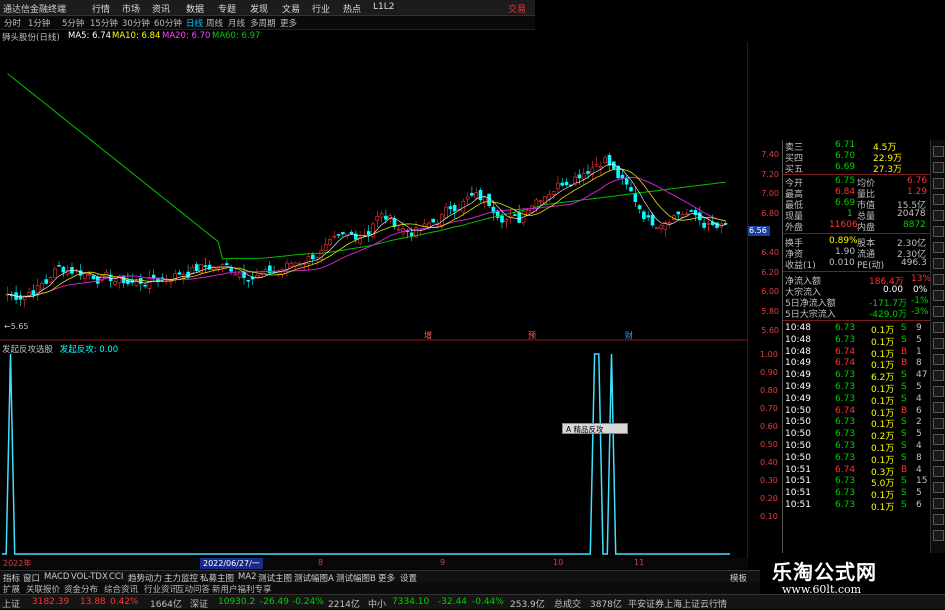 The height and width of the screenshot is (610, 945). Describe the element at coordinates (798, 328) in the screenshot. I see `tick-time: 10:48` at that location.